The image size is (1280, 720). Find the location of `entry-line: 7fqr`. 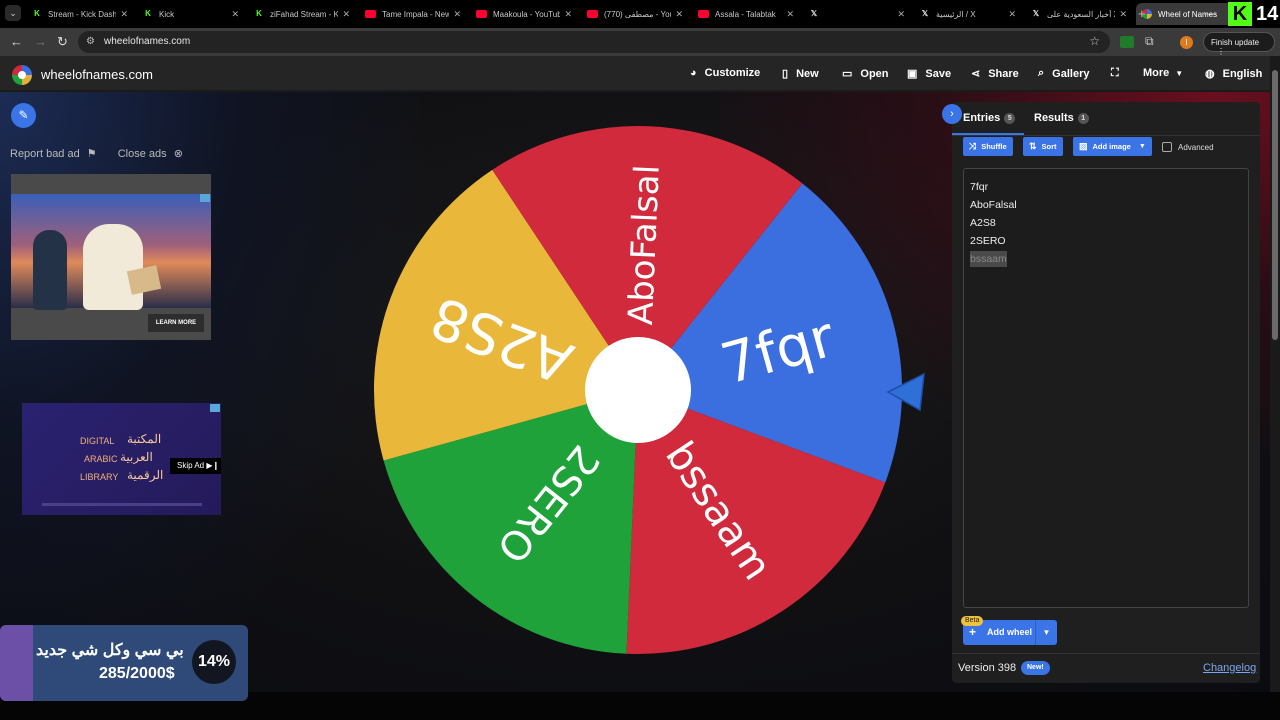

entry-line: 7fqr is located at coordinates (979, 187).